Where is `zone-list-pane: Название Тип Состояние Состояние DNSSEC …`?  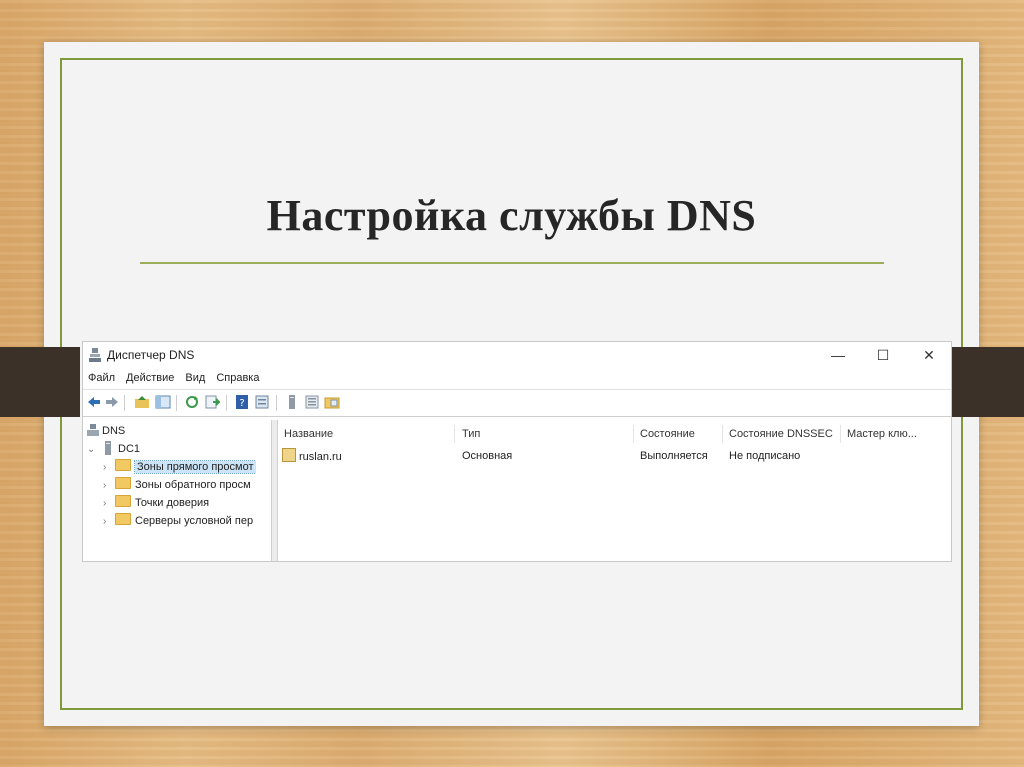
zone-list-pane: Название Тип Состояние Состояние DNSSEC … is located at coordinates (614, 490).